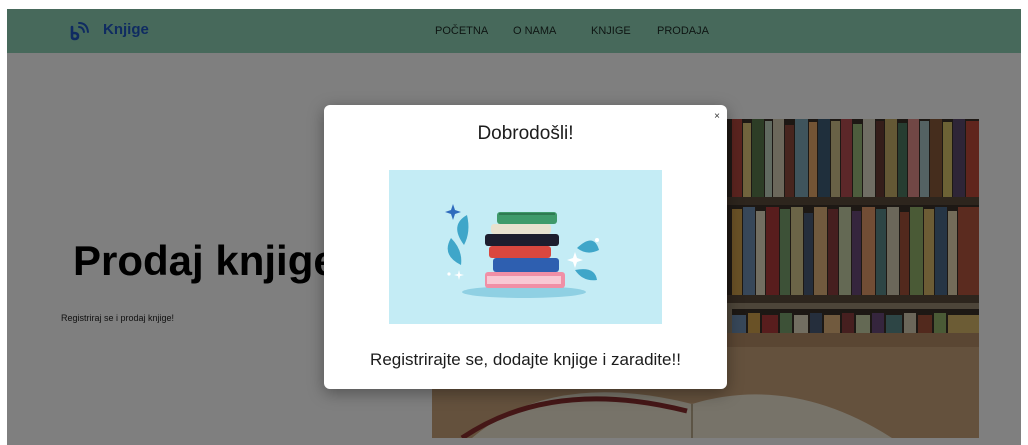 The width and height of the screenshot is (1028, 445). What do you see at coordinates (717, 116) in the screenshot?
I see `close-button: ×` at bounding box center [717, 116].